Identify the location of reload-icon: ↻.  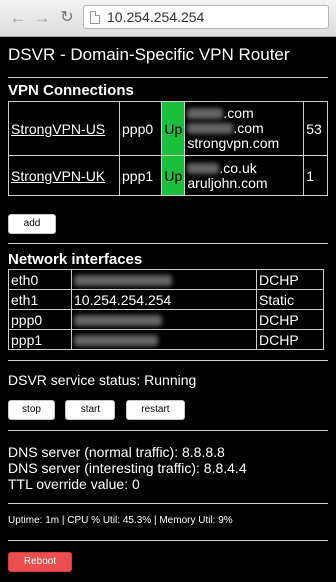
(67, 18).